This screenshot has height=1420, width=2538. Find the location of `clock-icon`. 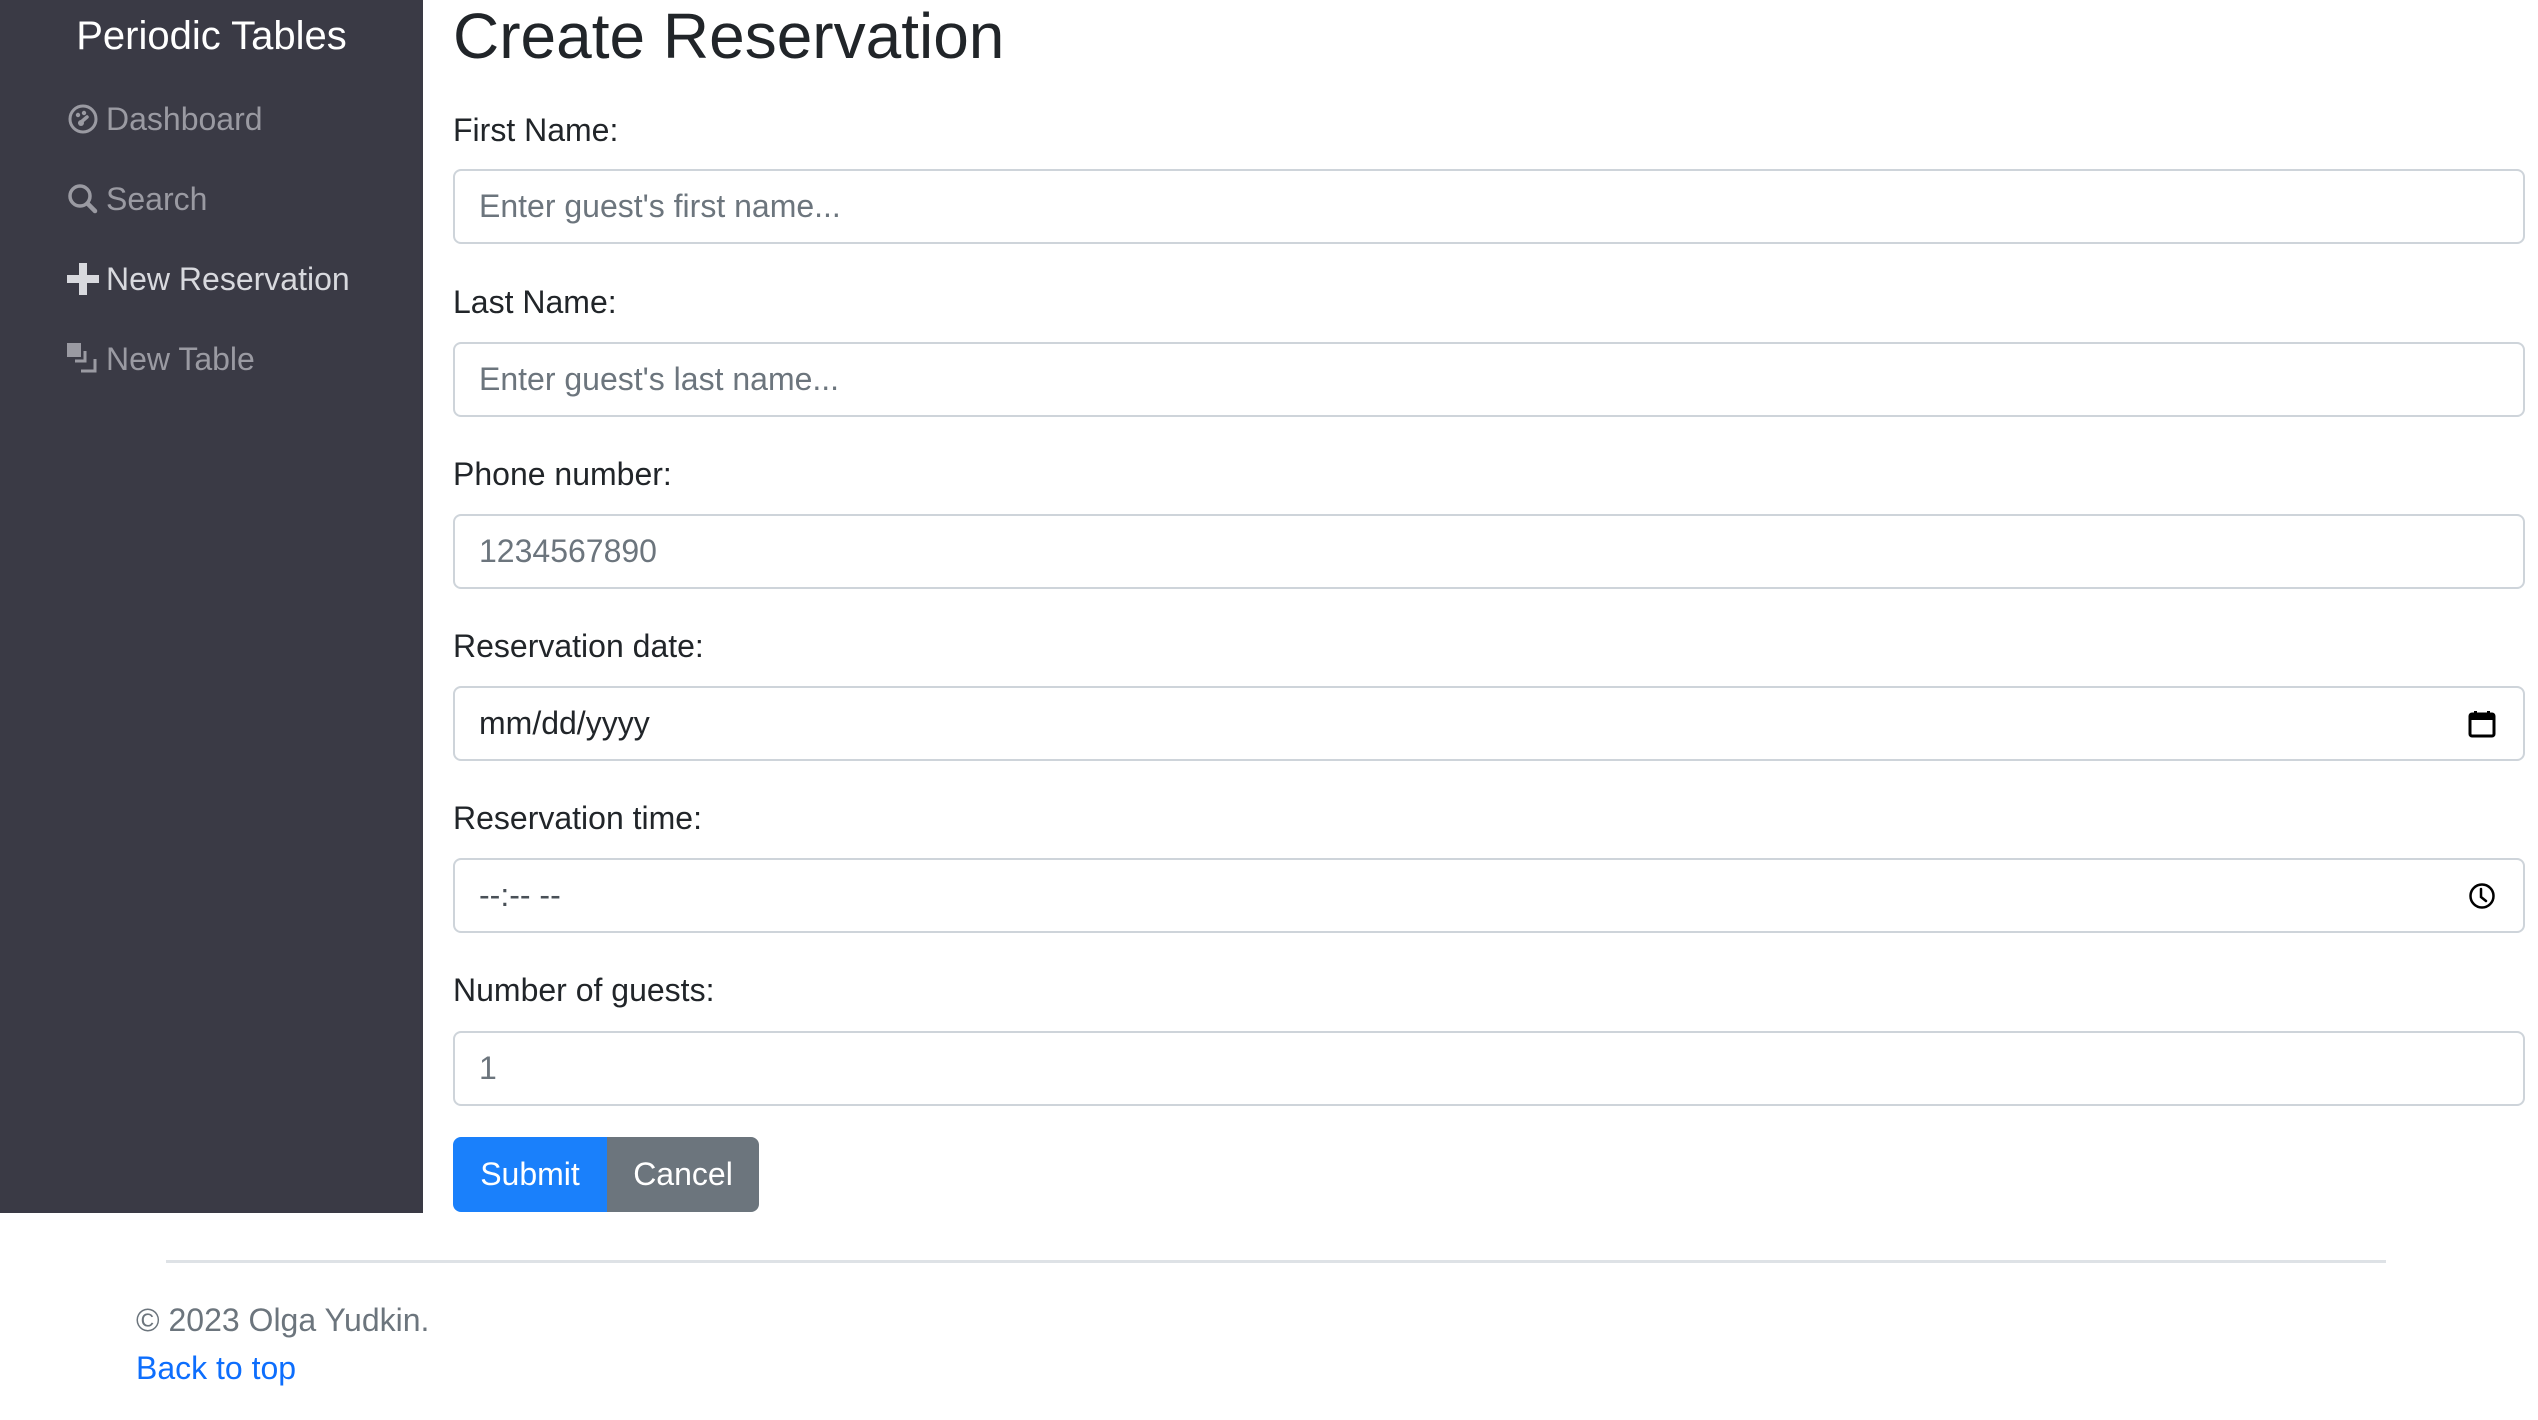

clock-icon is located at coordinates (2482, 896).